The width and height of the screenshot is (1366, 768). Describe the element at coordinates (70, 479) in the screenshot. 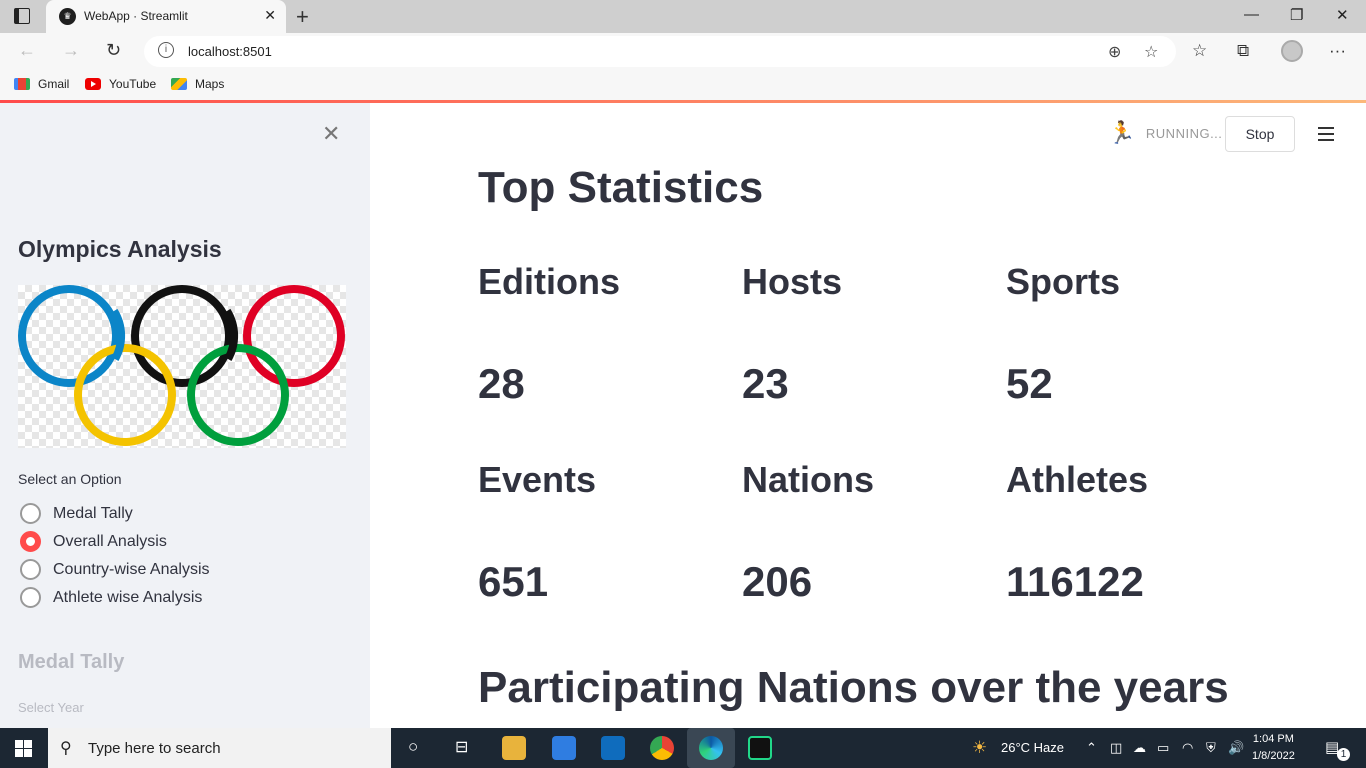

I see `select-option-label: Select an Option` at that location.